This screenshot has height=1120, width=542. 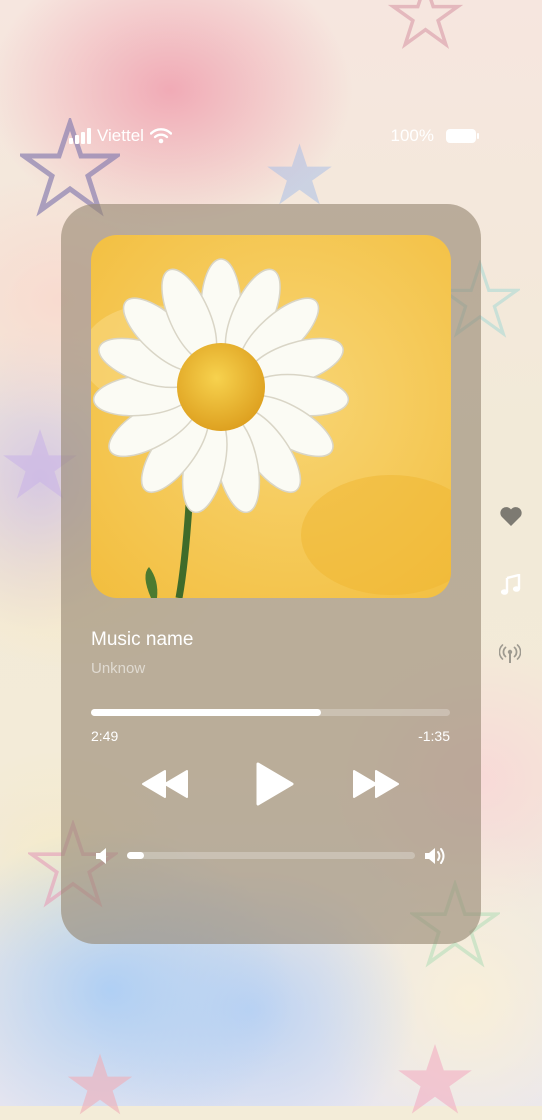 What do you see at coordinates (80, 136) in the screenshot?
I see `signal-icon` at bounding box center [80, 136].